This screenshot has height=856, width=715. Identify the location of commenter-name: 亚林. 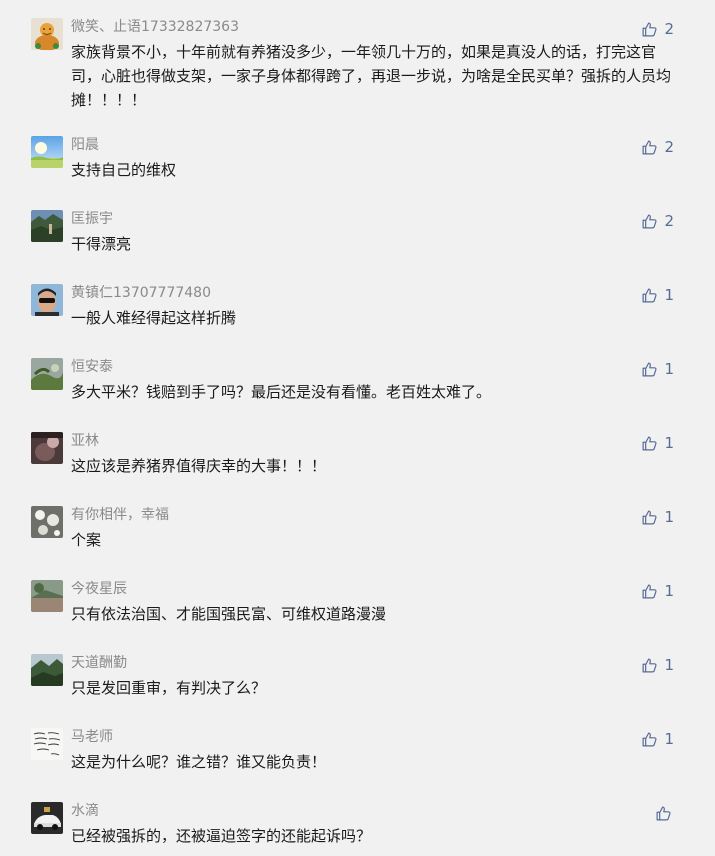
(85, 441).